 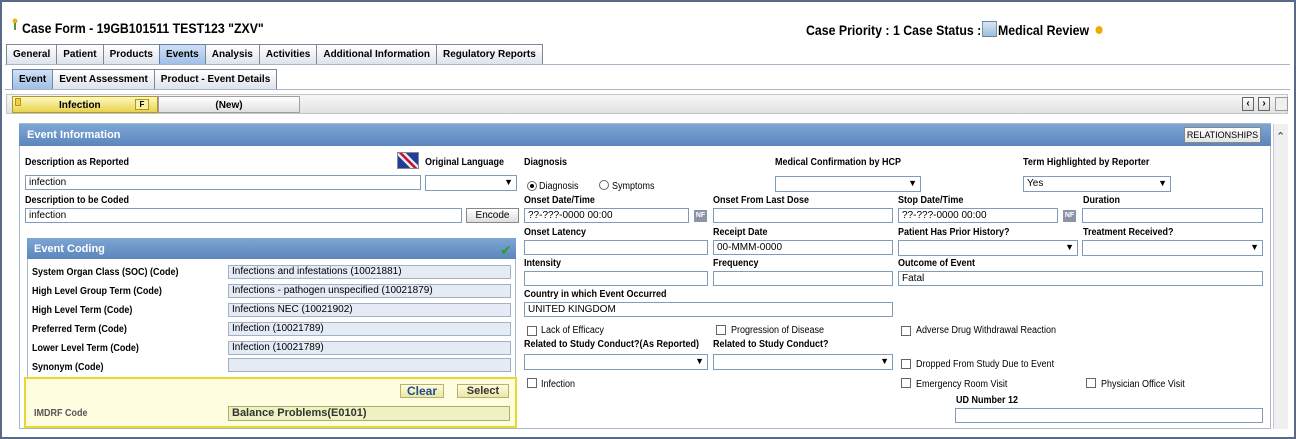 I want to click on treatment-received-label: Treatment Received?, so click(x=1128, y=232).